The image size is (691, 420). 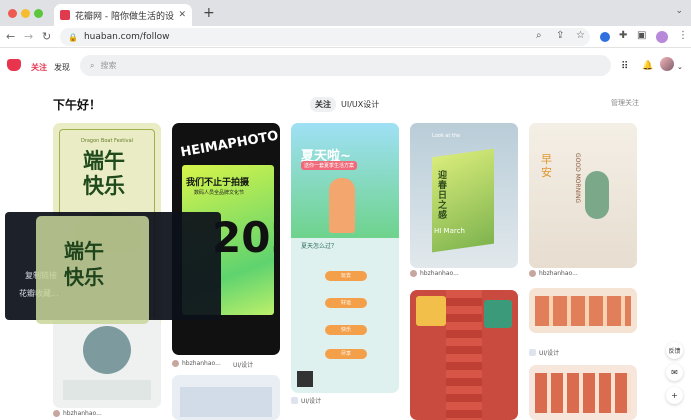 What do you see at coordinates (446, 136) in the screenshot?
I see `card-text: Look at the` at bounding box center [446, 136].